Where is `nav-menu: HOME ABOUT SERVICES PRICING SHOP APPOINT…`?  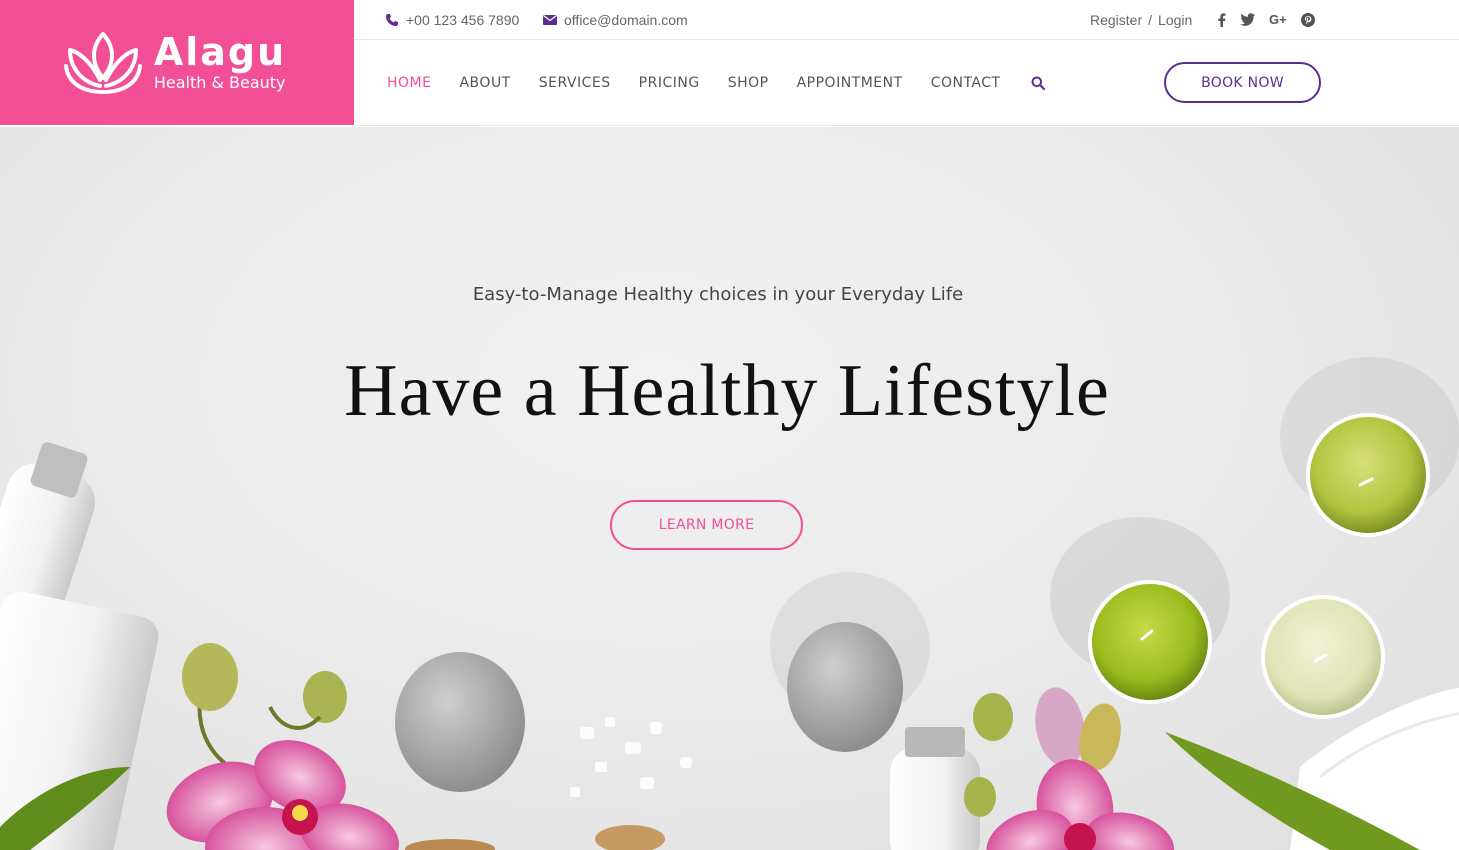 nav-menu: HOME ABOUT SERVICES PRICING SHOP APPOINT… is located at coordinates (716, 83).